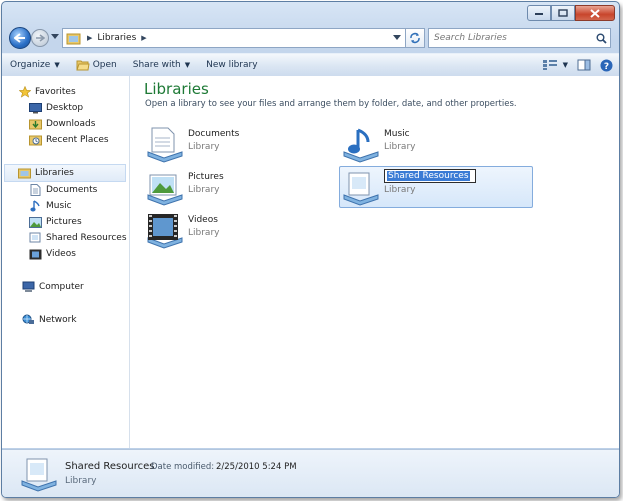  Describe the element at coordinates (116, 38) in the screenshot. I see `breadcrumb-libraries: Libraries` at that location.